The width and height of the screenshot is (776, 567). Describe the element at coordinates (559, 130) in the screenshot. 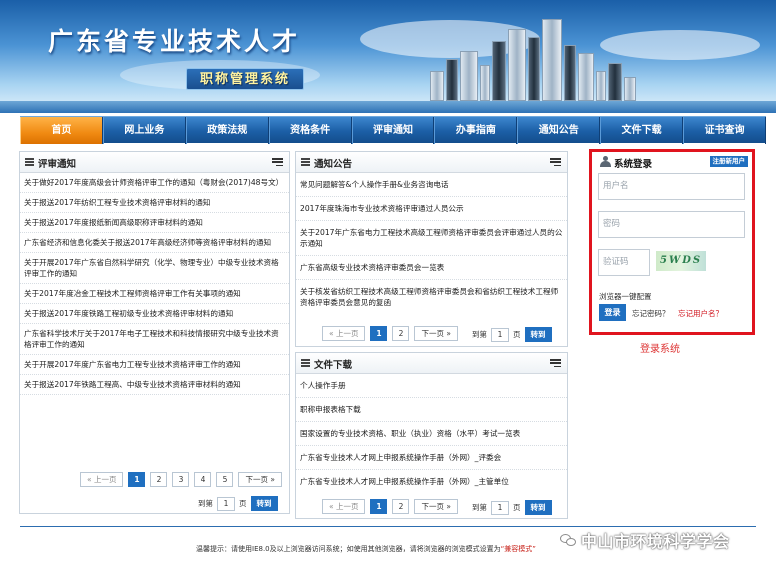

I see `nav-announcements: 通知公告` at that location.